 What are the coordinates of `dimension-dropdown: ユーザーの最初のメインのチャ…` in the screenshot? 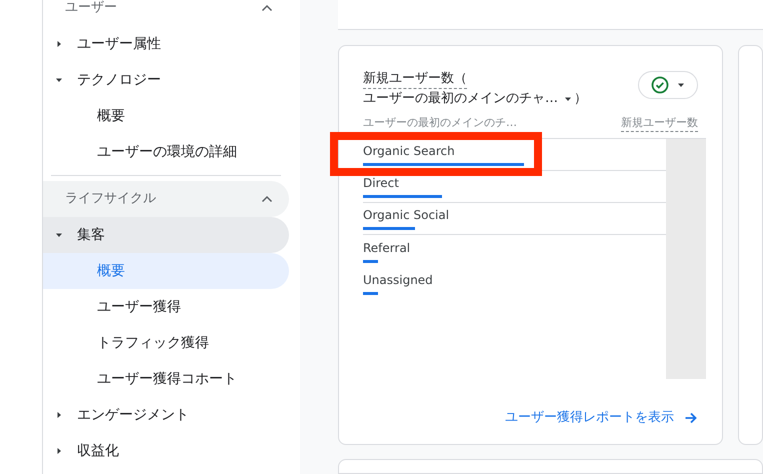 It's located at (467, 98).